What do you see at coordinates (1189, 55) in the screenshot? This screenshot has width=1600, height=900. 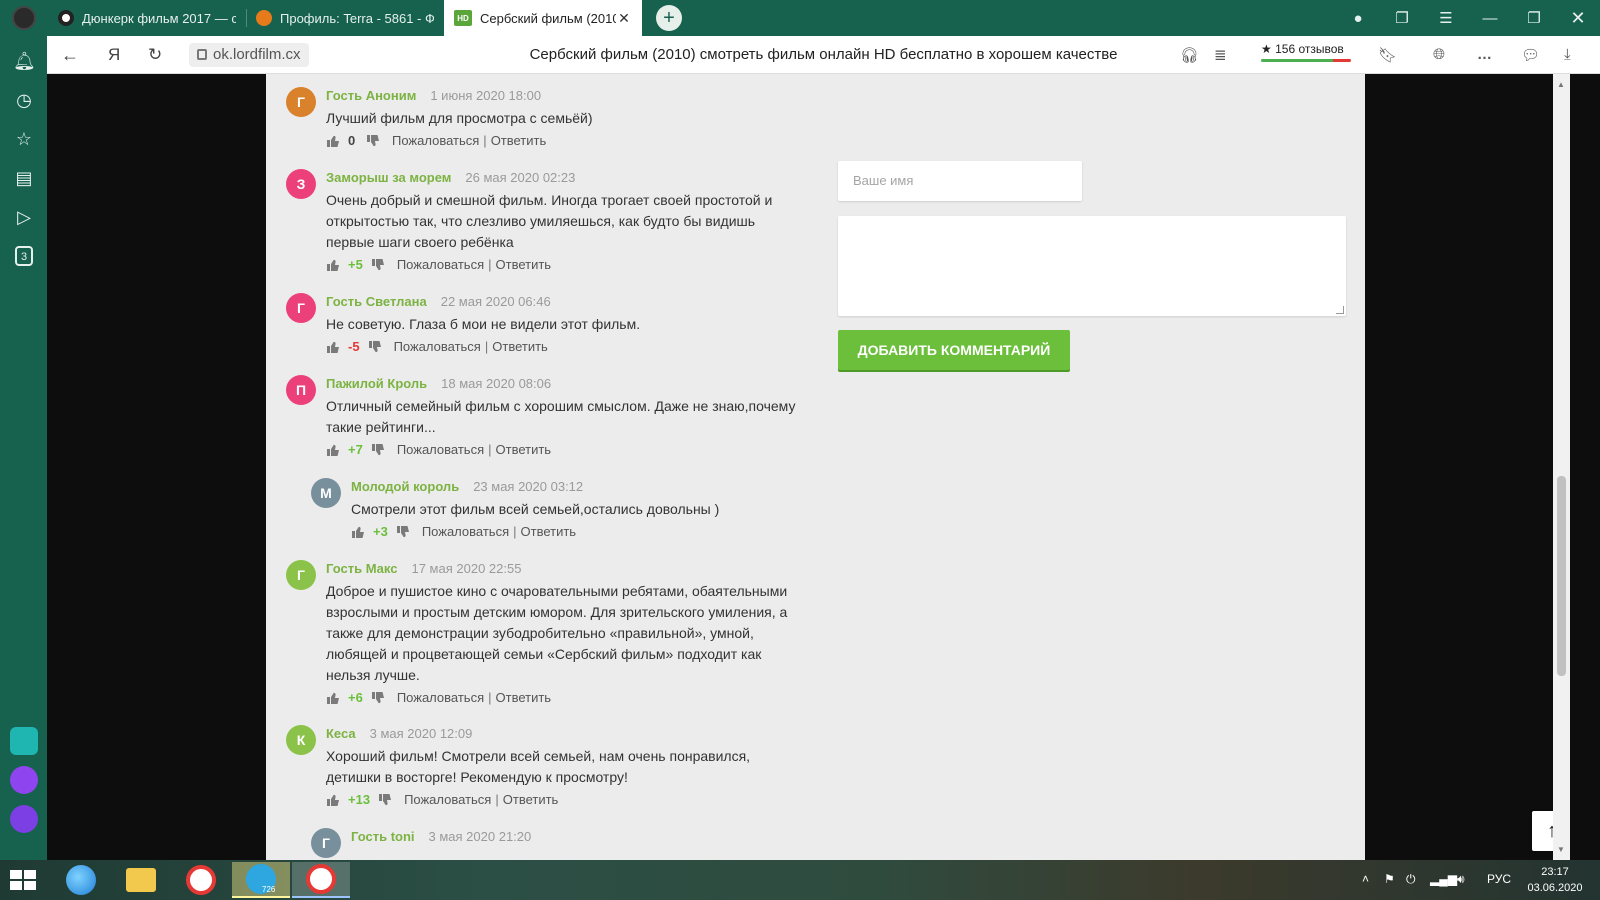 I see `headphones-icon: 🎧︎` at bounding box center [1189, 55].